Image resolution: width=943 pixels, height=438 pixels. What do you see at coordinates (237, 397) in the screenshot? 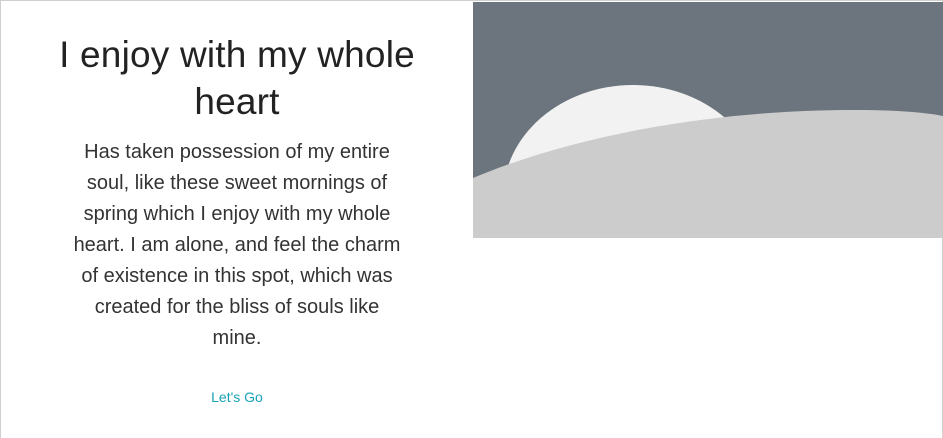
I see `lets-go-link: Let's Go` at bounding box center [237, 397].